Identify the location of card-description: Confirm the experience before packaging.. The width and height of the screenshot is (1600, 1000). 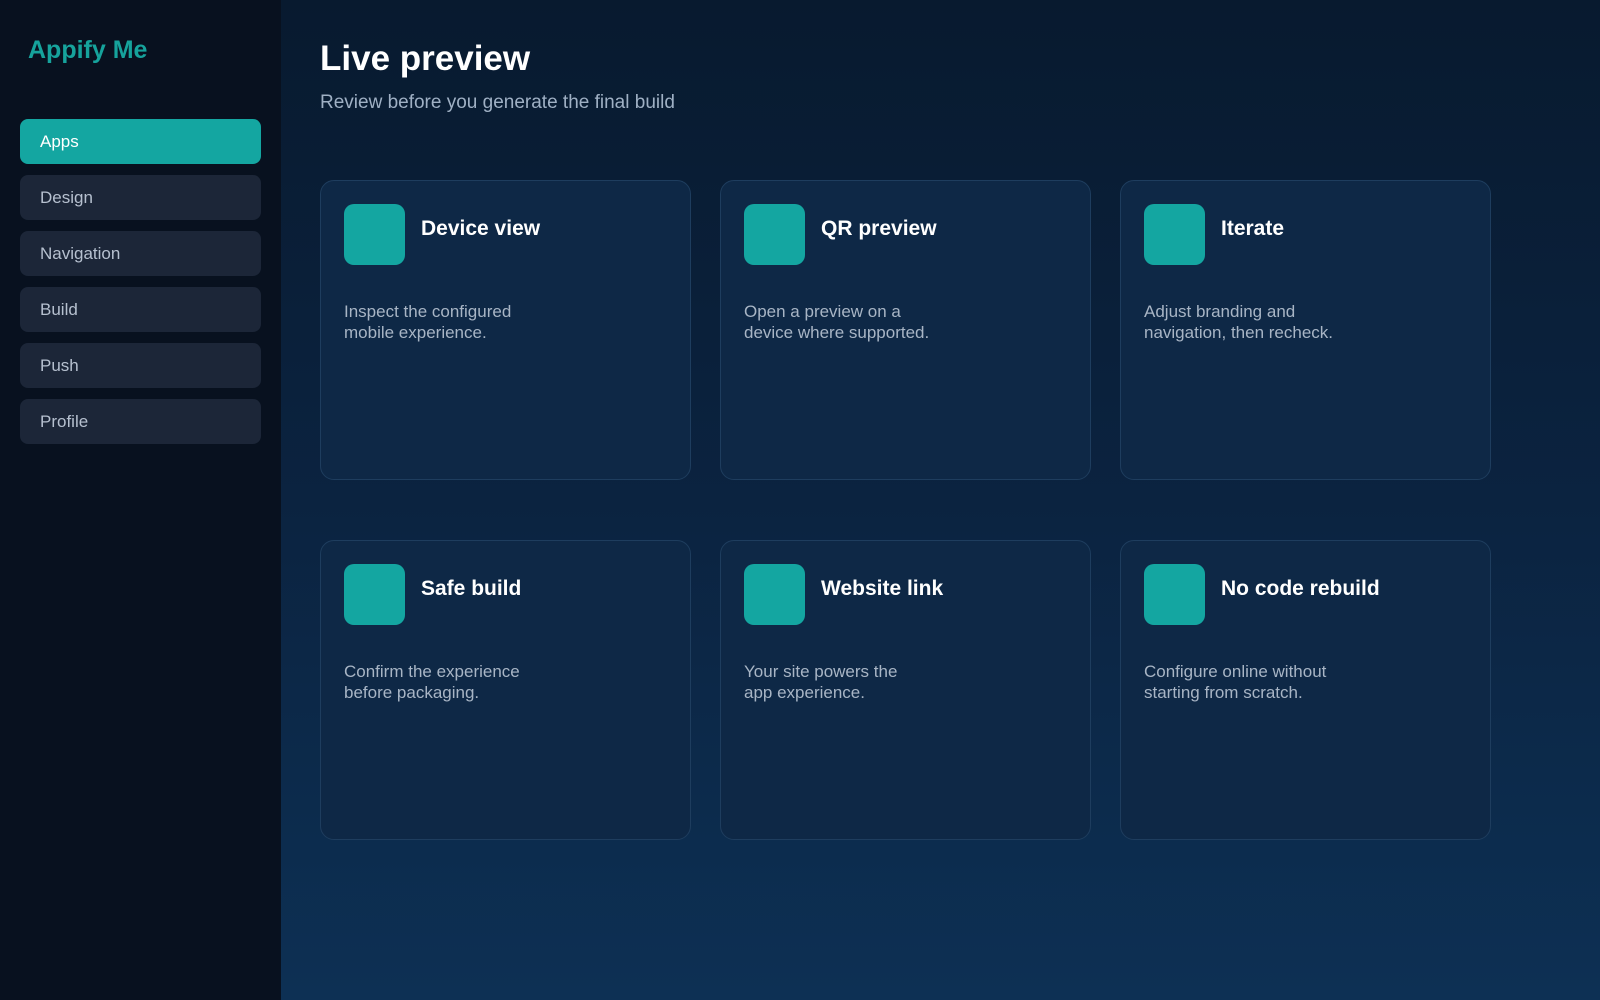
(432, 682).